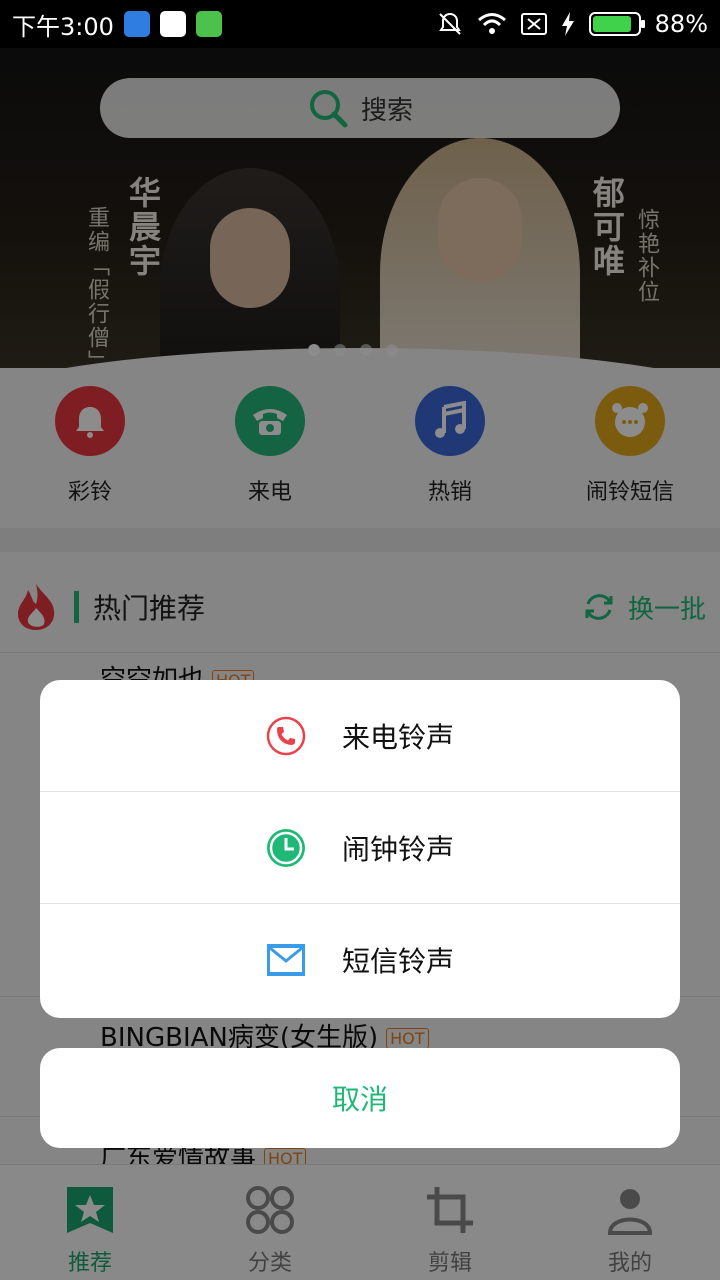 Image resolution: width=720 pixels, height=1280 pixels. What do you see at coordinates (397, 849) in the screenshot?
I see `option-label: 闹钟铃声` at bounding box center [397, 849].